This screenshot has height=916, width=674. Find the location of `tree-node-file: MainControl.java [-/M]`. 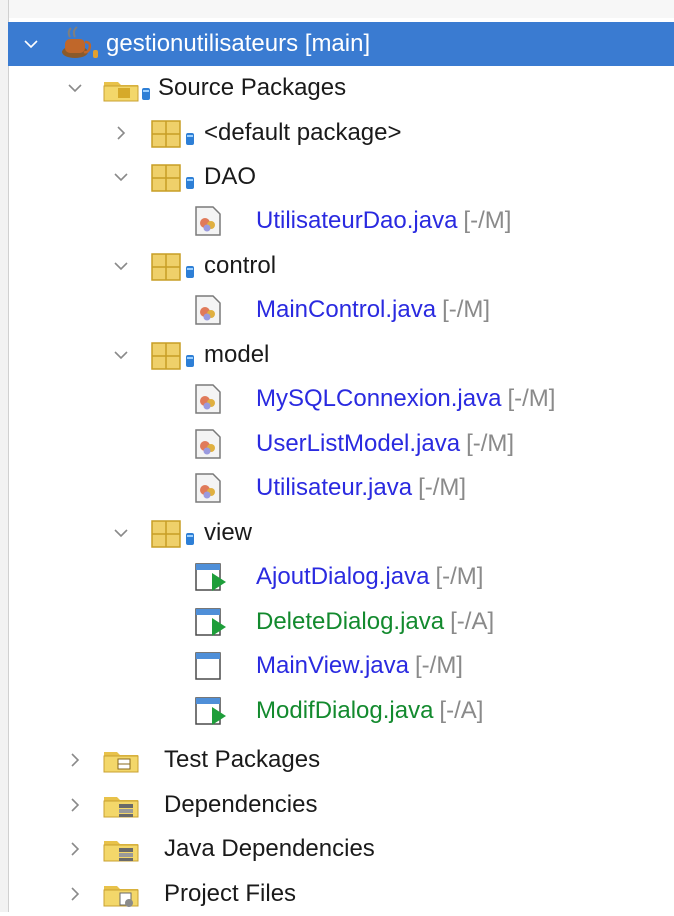

tree-node-file: MainControl.java [-/M] is located at coordinates (341, 310).